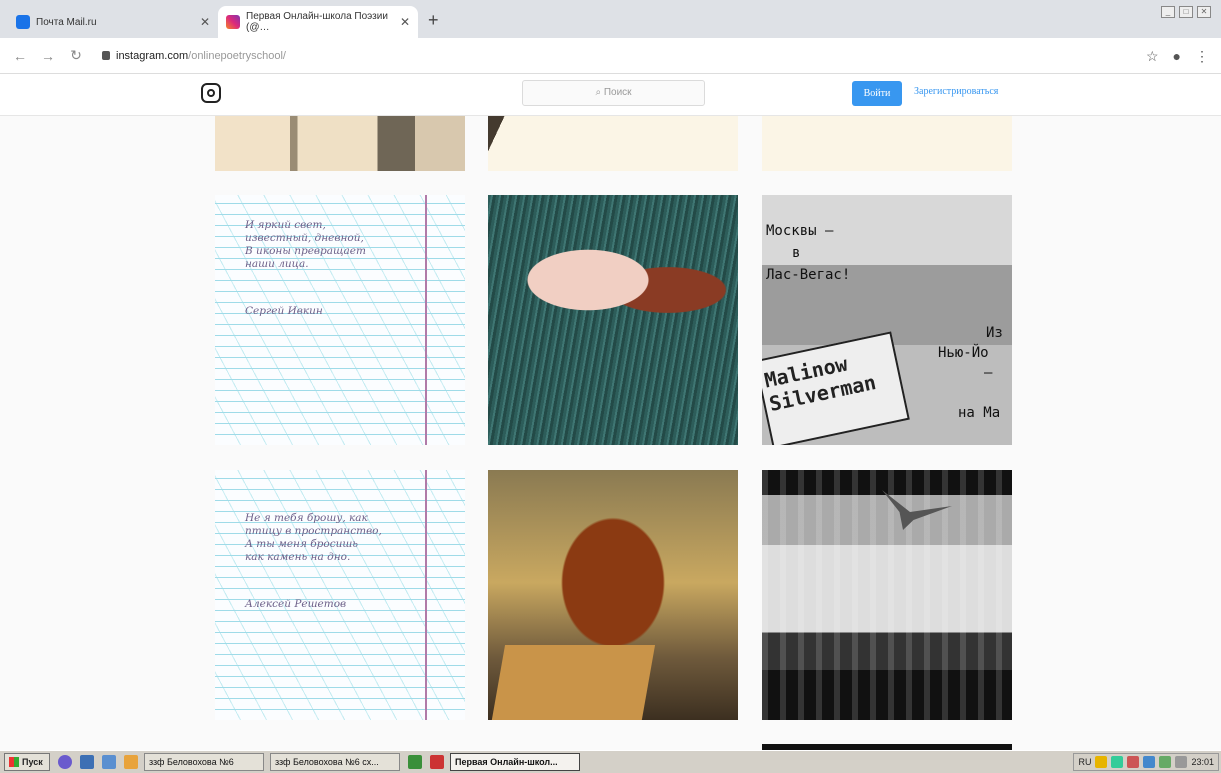 This screenshot has width=1221, height=773. What do you see at coordinates (988, 373) in the screenshot?
I see `photo-caption: –` at bounding box center [988, 373].